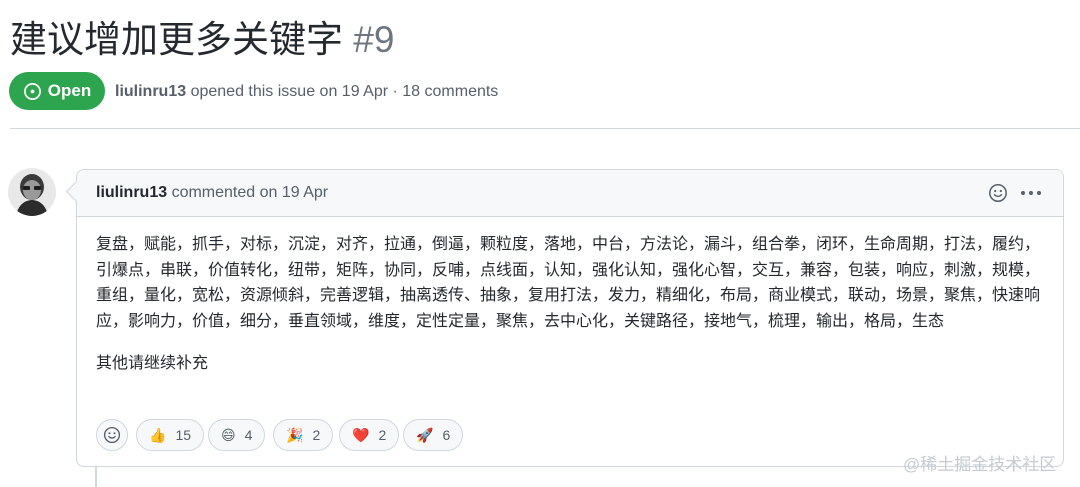 Image resolution: width=1080 pixels, height=487 pixels. I want to click on thumbs-up-icon: 👍, so click(158, 434).